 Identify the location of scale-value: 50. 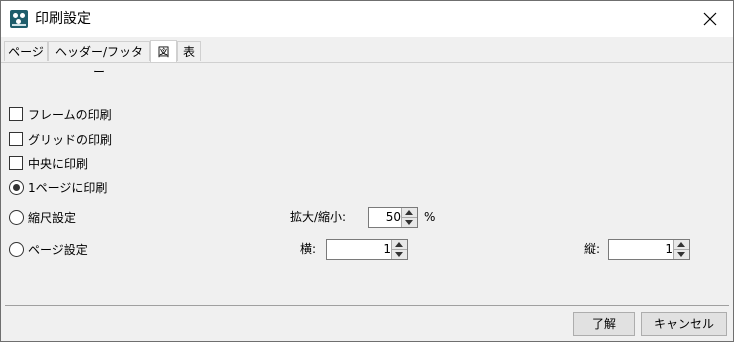
(393, 217).